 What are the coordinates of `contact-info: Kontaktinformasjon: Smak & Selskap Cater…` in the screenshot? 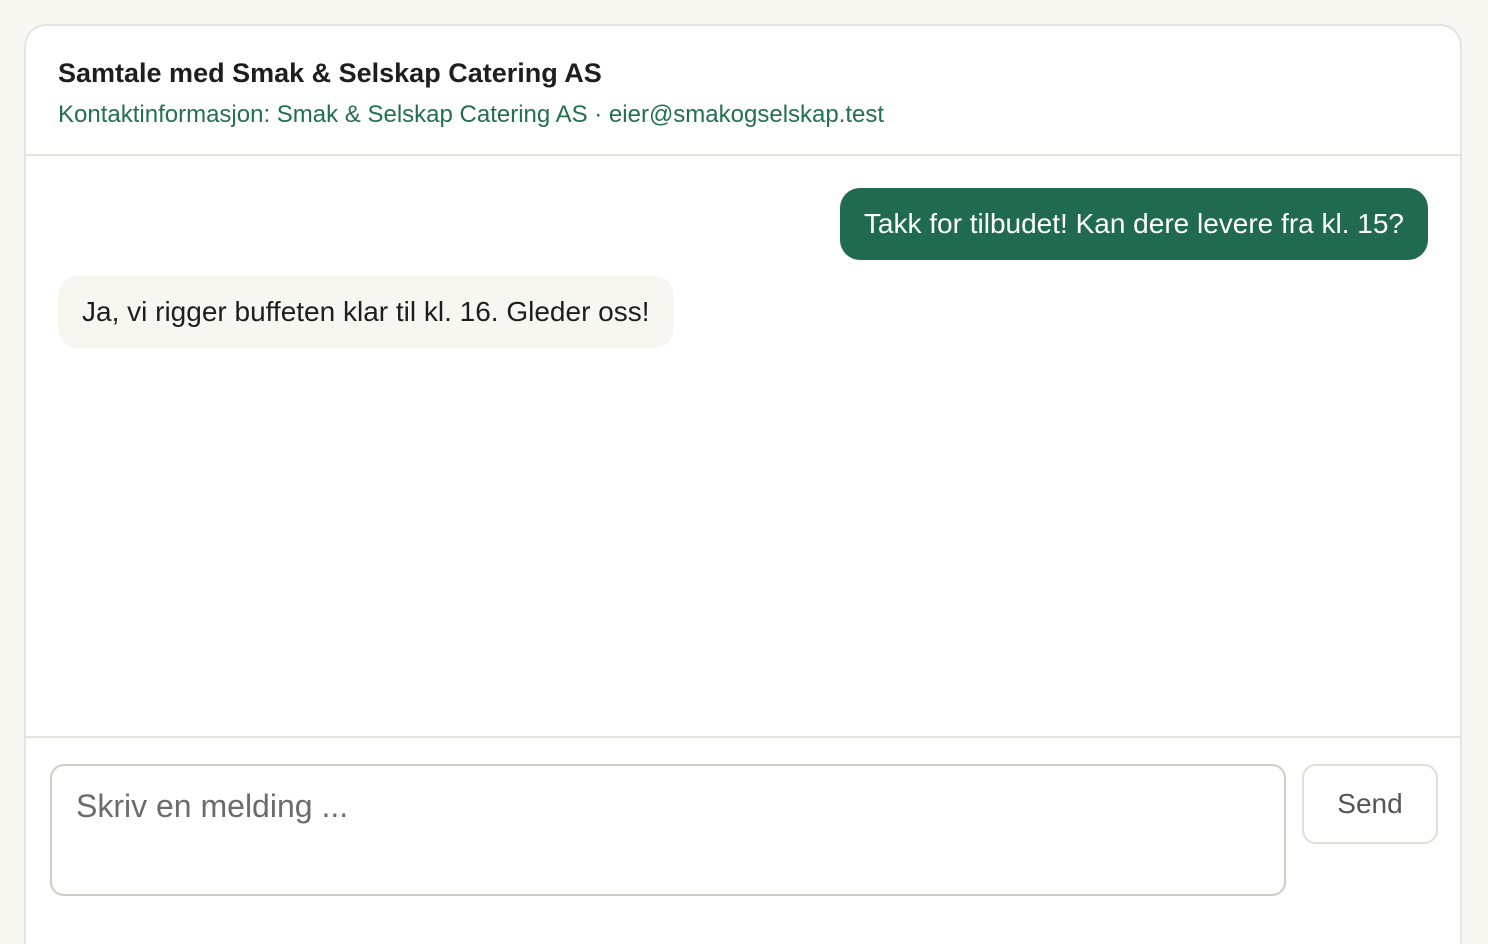 It's located at (471, 114).